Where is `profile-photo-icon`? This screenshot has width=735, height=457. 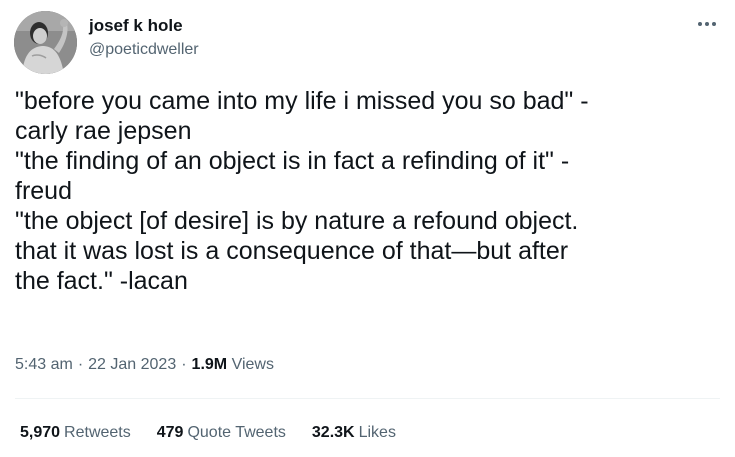 profile-photo-icon is located at coordinates (45, 42).